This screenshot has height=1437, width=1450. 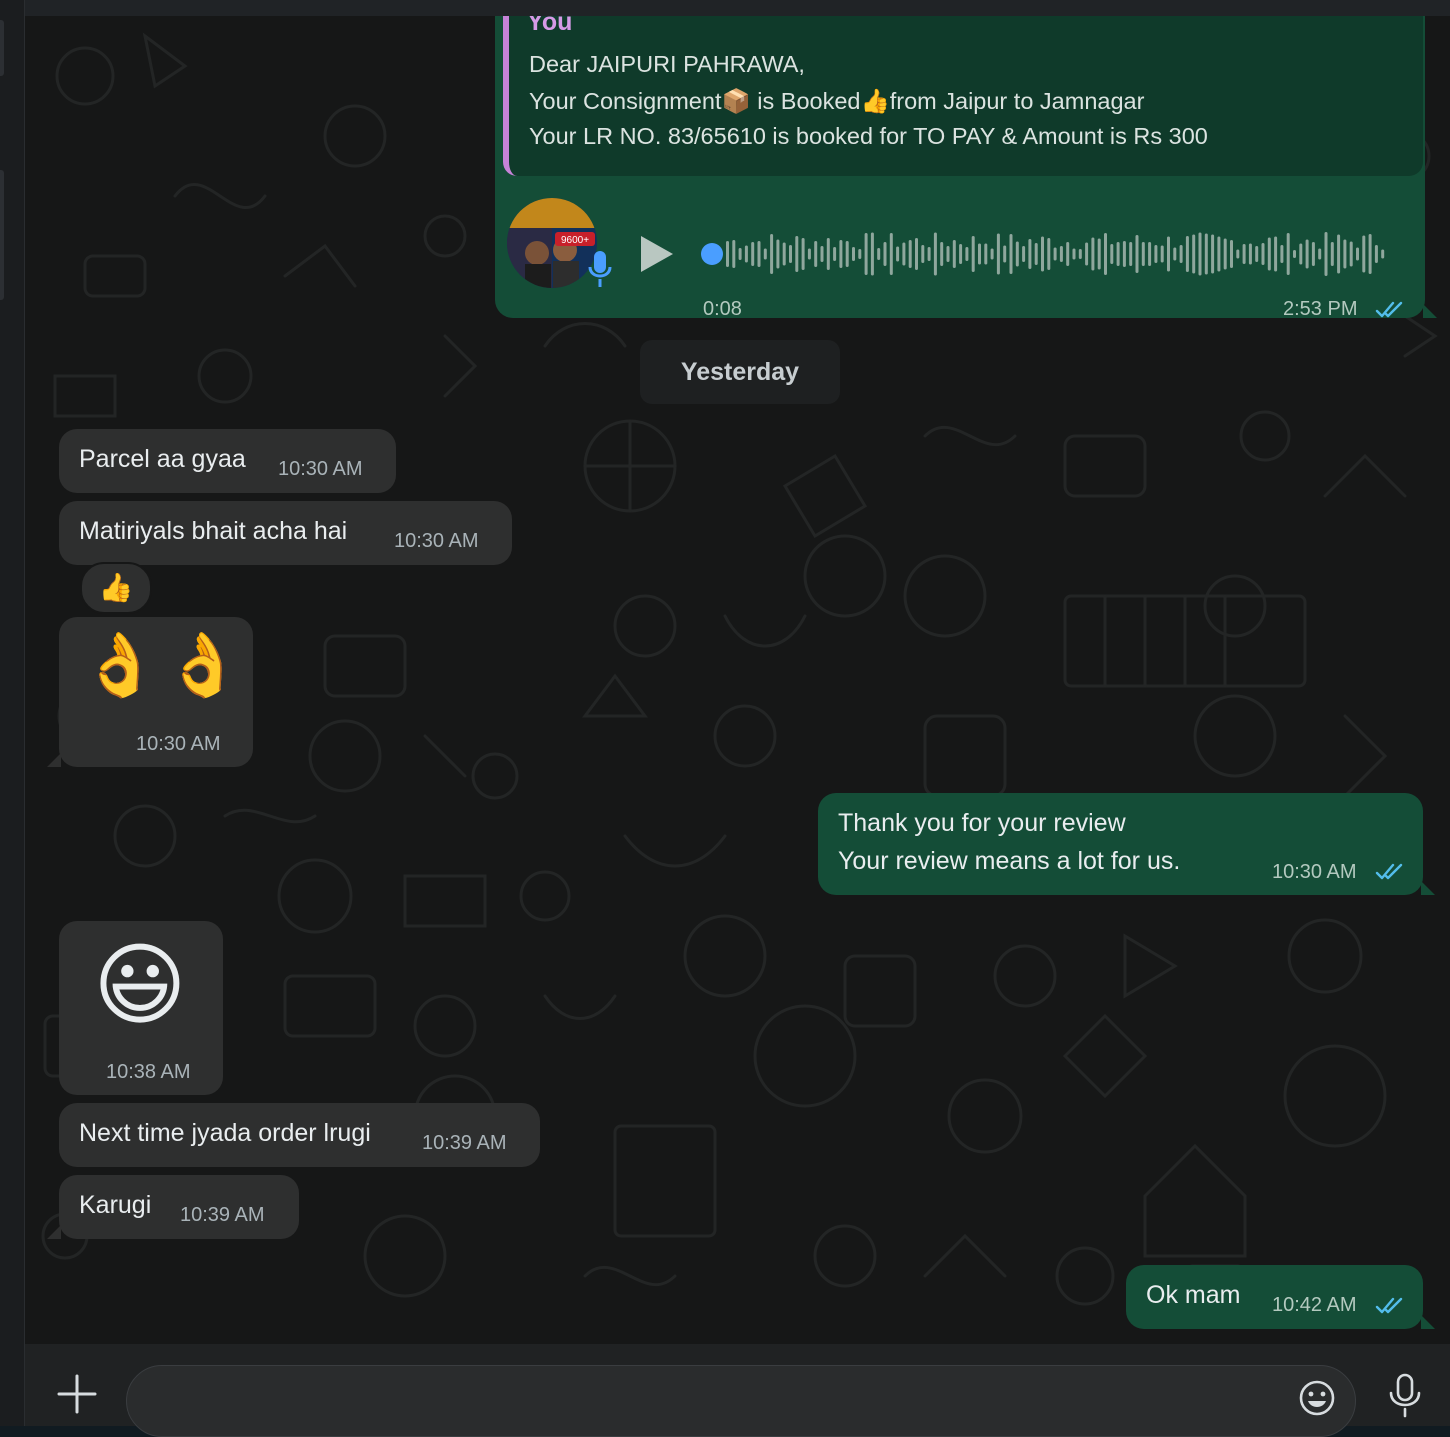 What do you see at coordinates (1193, 1295) in the screenshot?
I see `message-text: Ok mam` at bounding box center [1193, 1295].